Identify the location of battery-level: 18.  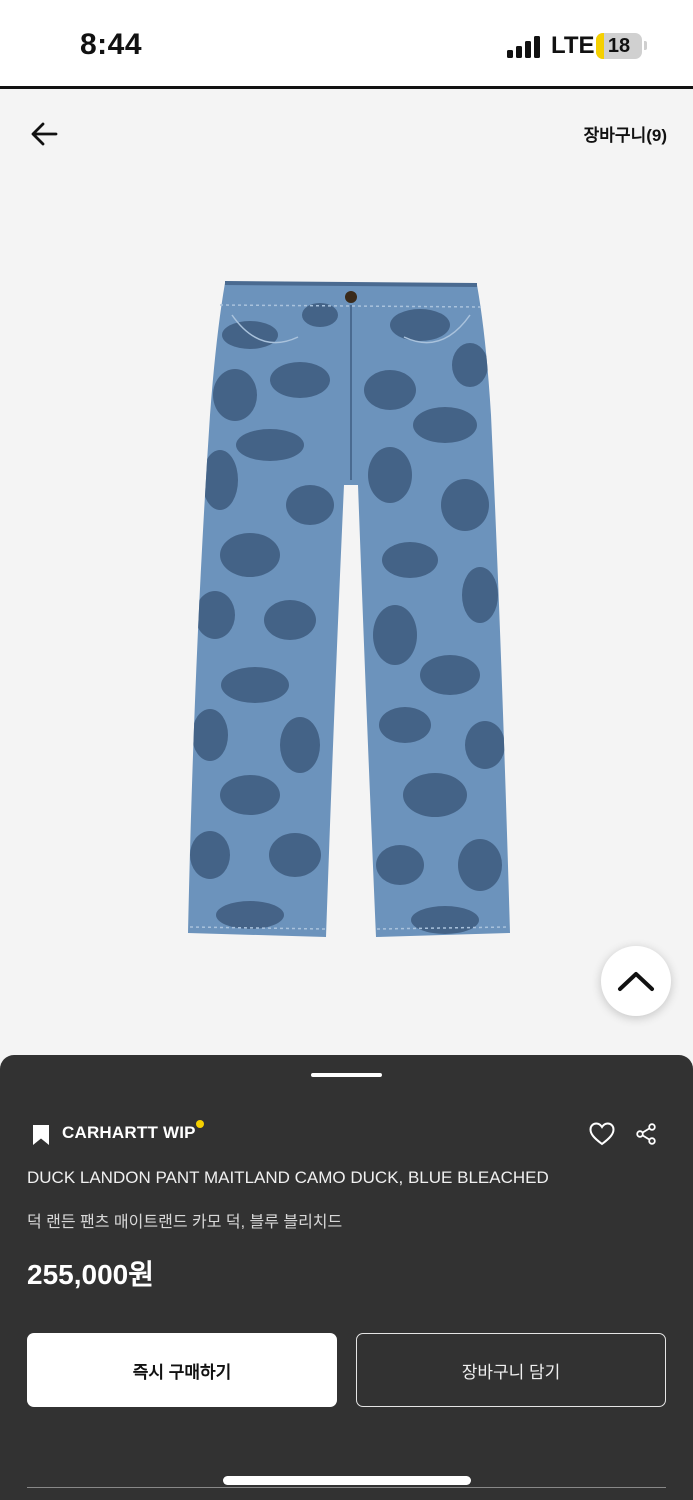
(619, 46).